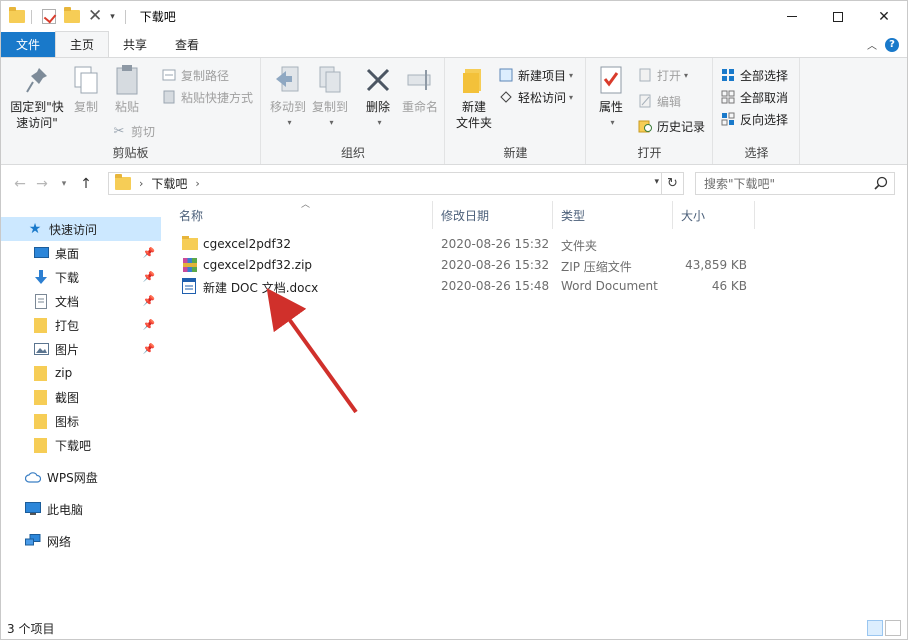 This screenshot has width=908, height=640. I want to click on properties-button: 属性 ▾, so click(611, 97).